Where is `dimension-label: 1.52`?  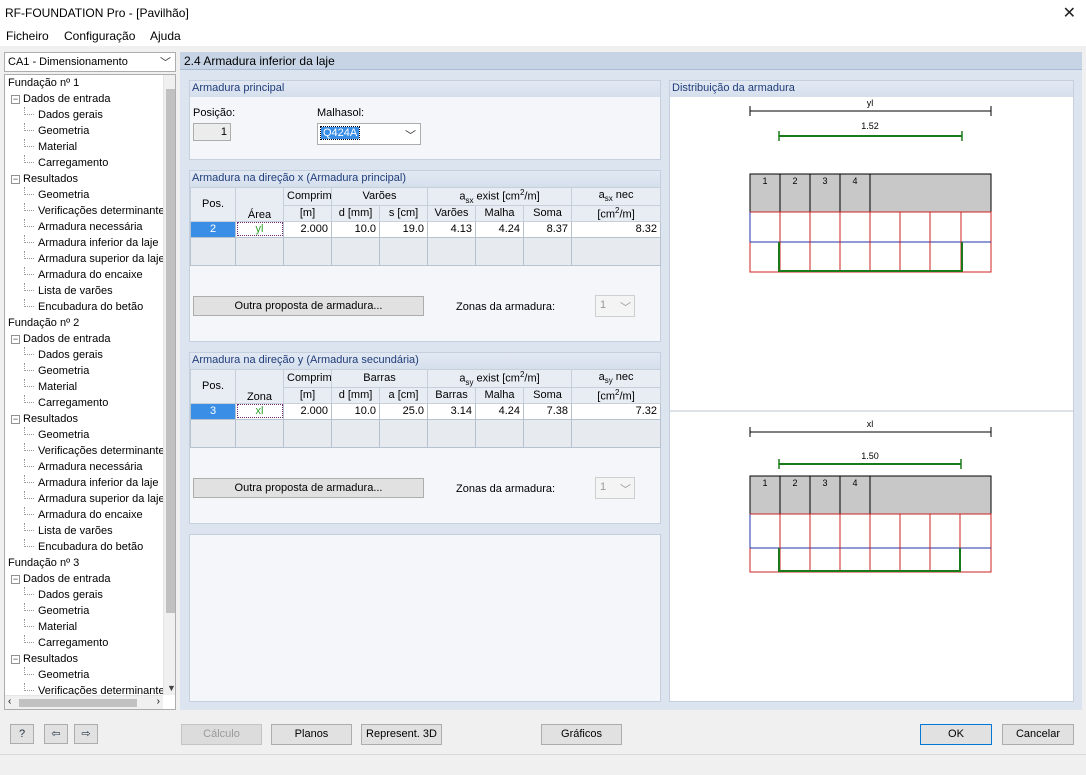 dimension-label: 1.52 is located at coordinates (870, 126).